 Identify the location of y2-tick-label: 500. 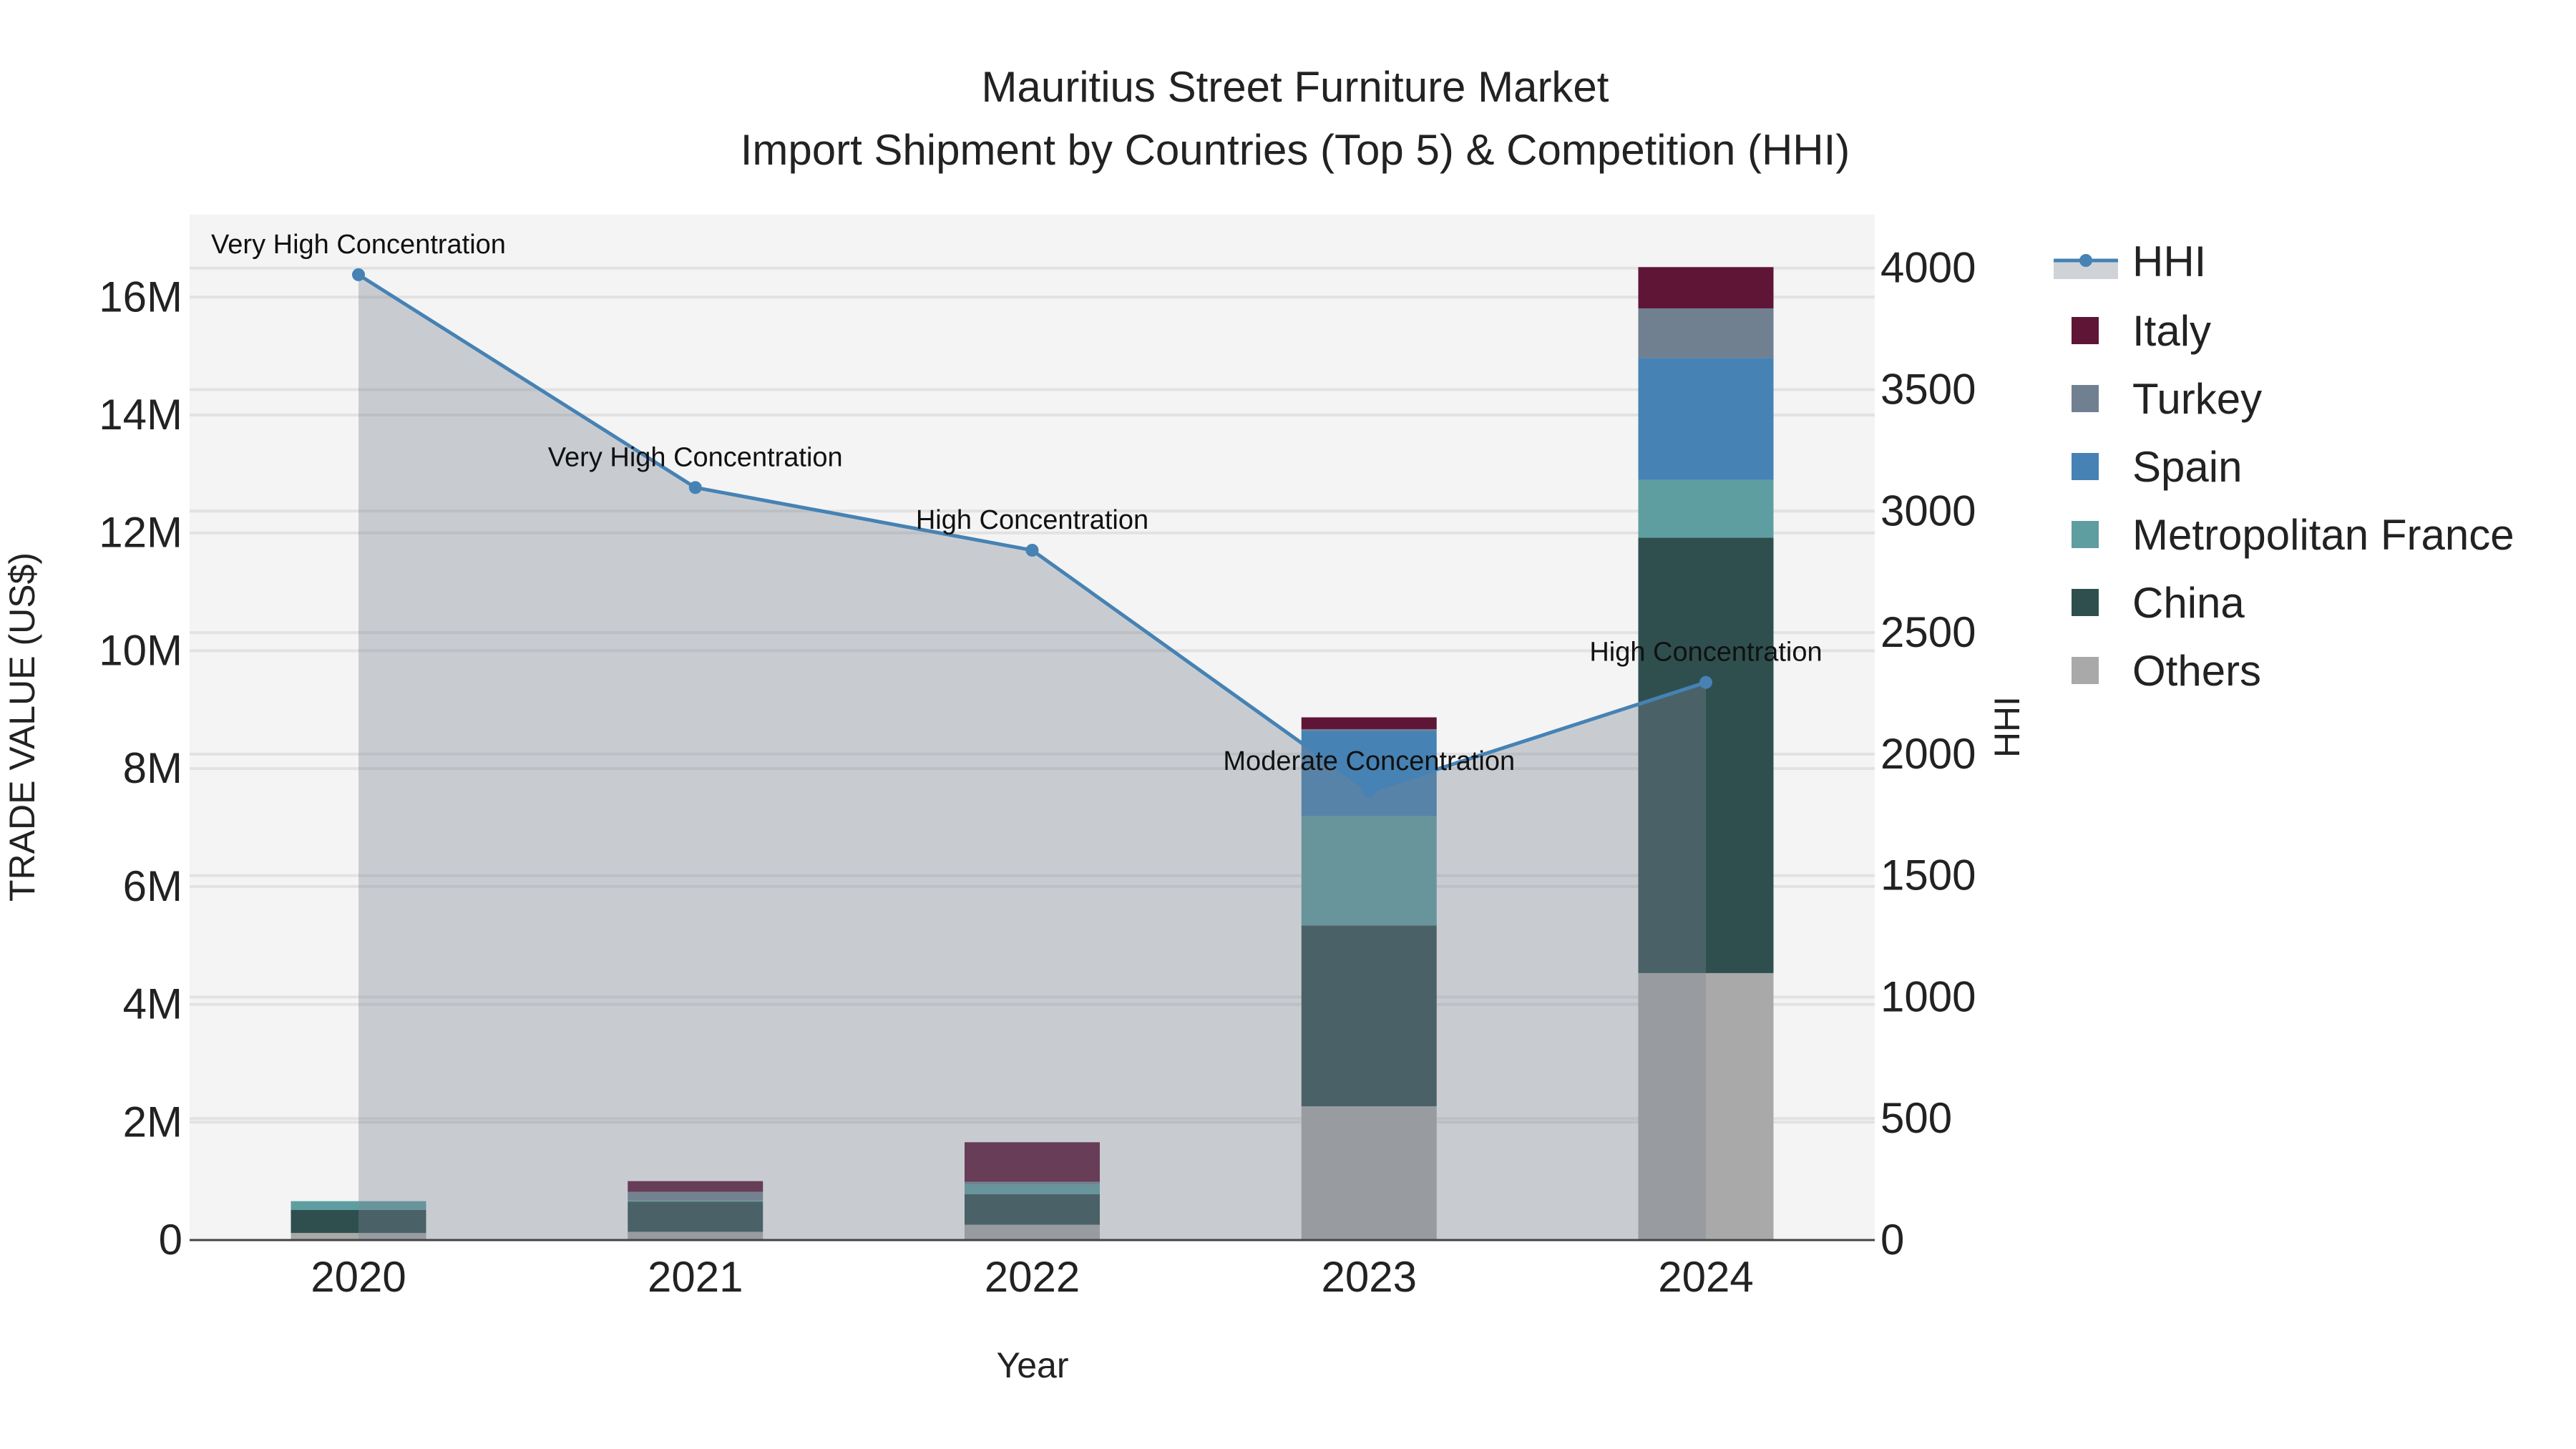
(1916, 1118).